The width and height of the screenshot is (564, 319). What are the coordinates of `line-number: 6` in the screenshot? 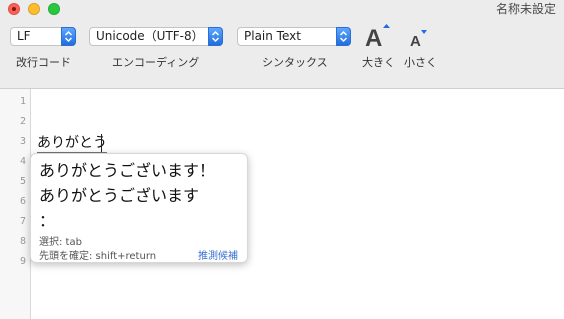 It's located at (22, 201).